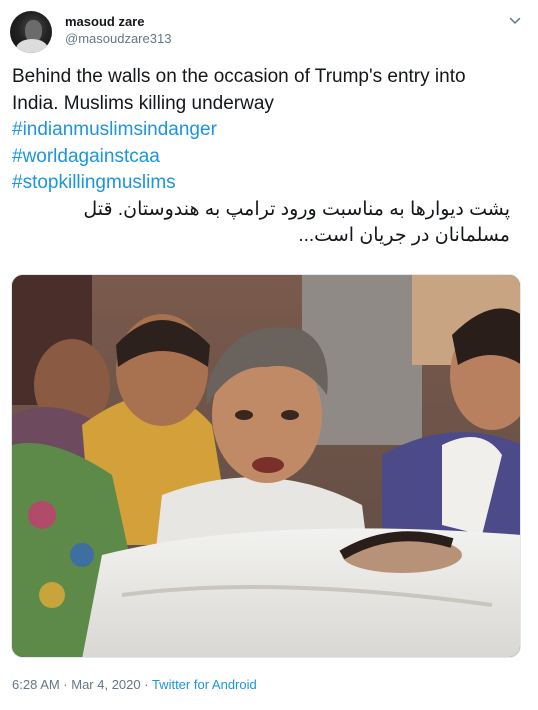 This screenshot has height=710, width=538. Describe the element at coordinates (515, 21) in the screenshot. I see `chevron-down-icon` at that location.